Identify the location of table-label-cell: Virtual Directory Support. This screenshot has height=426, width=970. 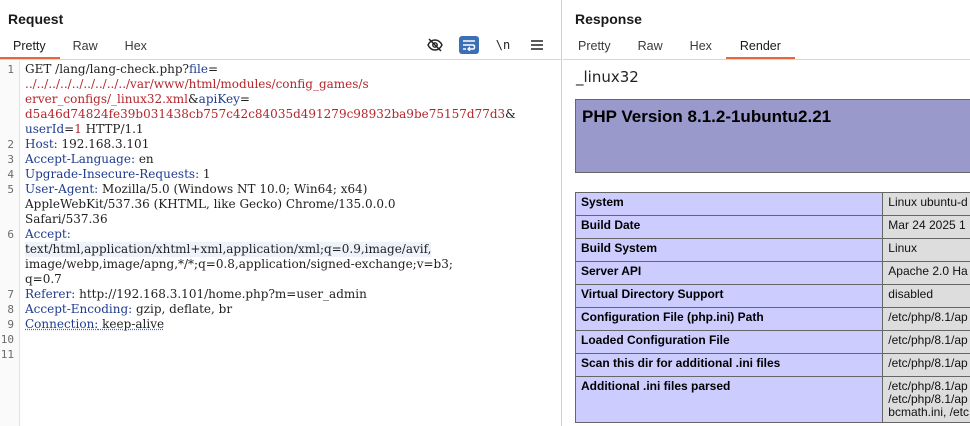
(729, 296).